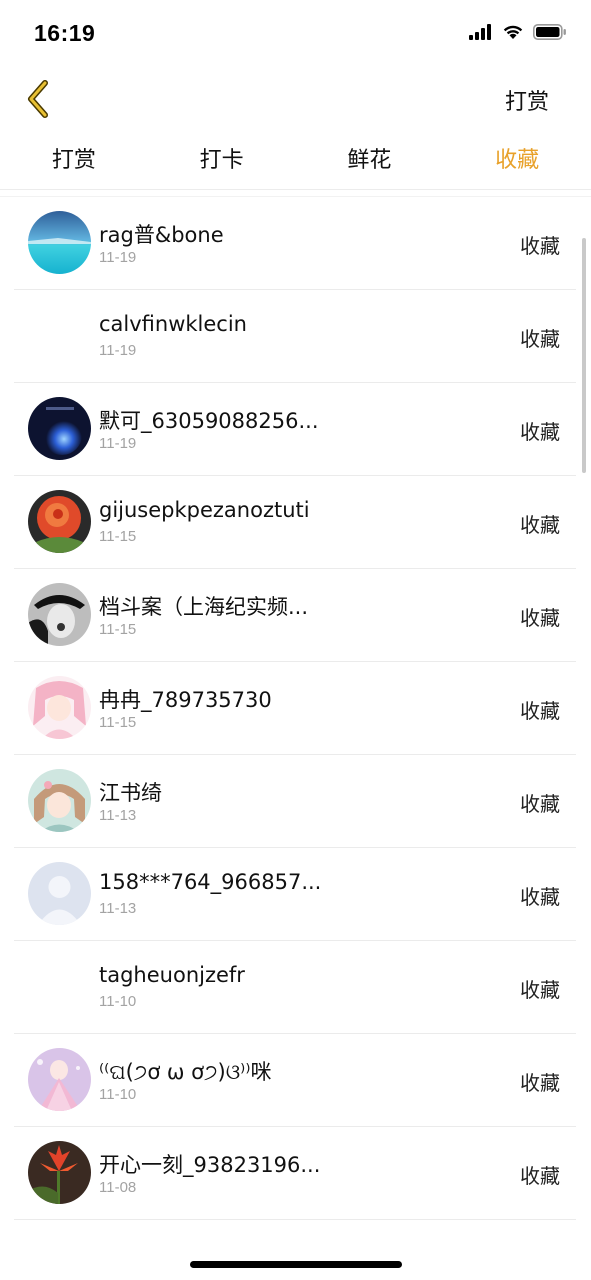 Image resolution: width=591 pixels, height=1280 pixels. I want to click on status-time: 16:19, so click(65, 33).